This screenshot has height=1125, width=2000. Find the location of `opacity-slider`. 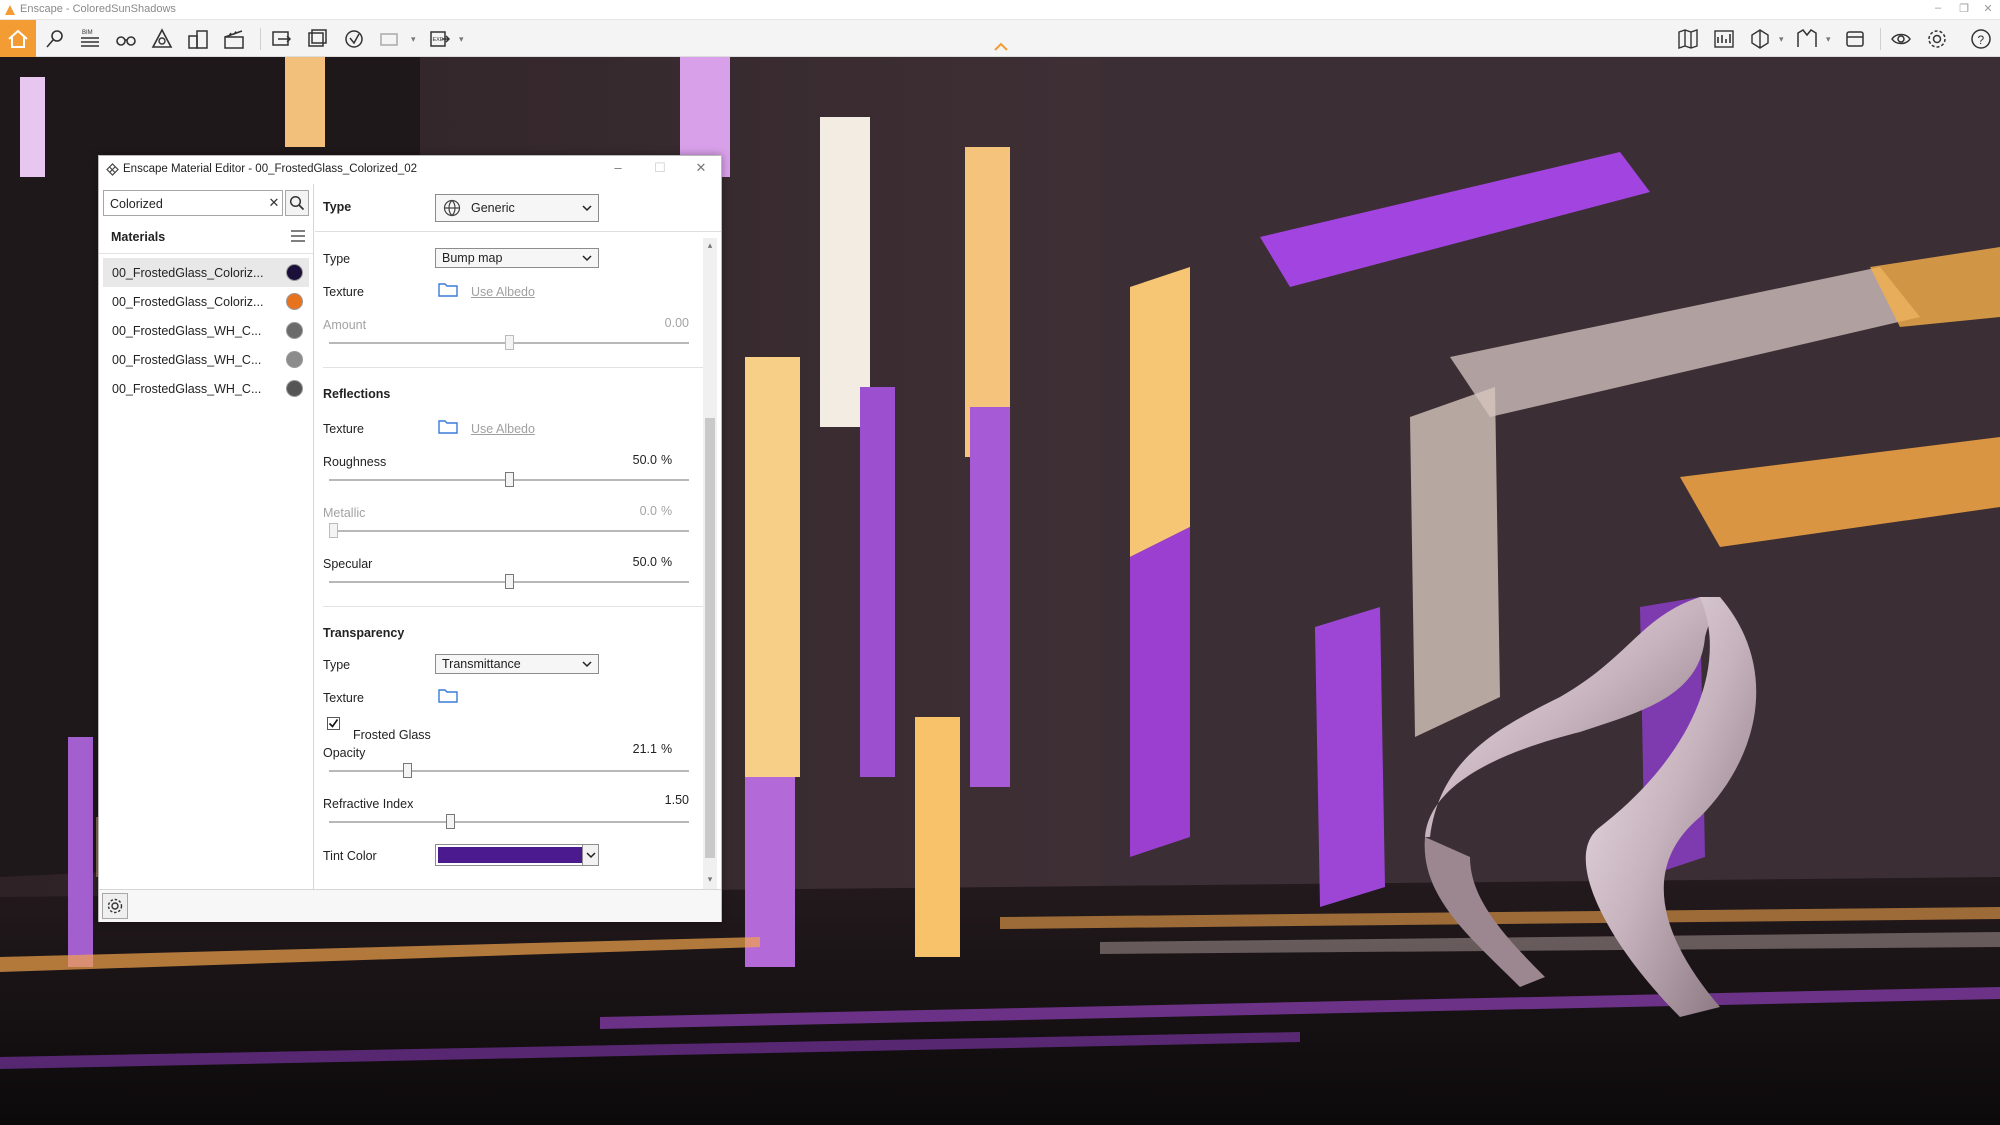

opacity-slider is located at coordinates (509, 770).